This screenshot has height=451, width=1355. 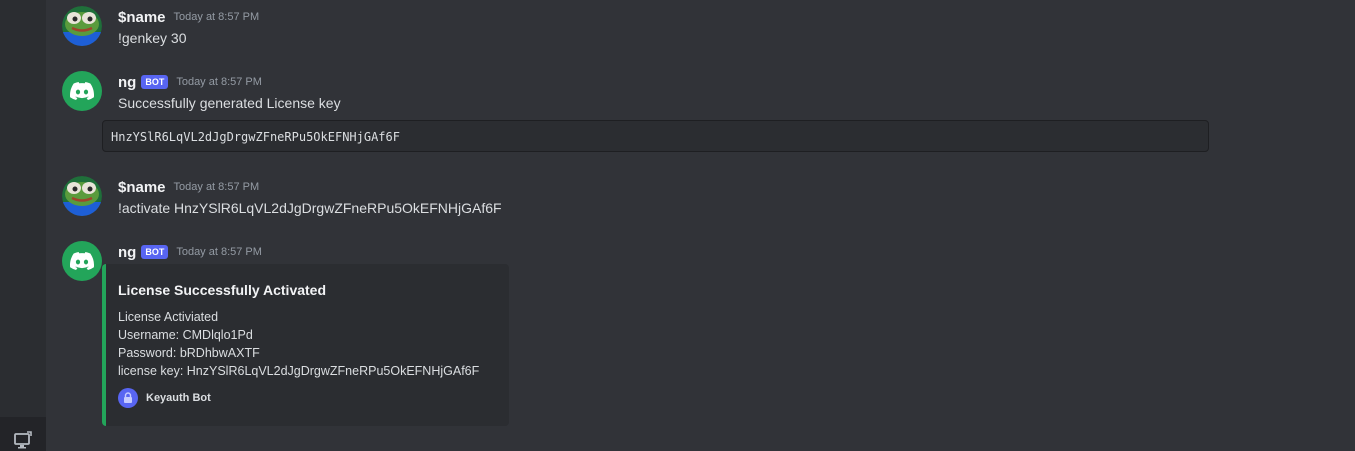 What do you see at coordinates (229, 103) in the screenshot?
I see `message-text: Successfully generated License key` at bounding box center [229, 103].